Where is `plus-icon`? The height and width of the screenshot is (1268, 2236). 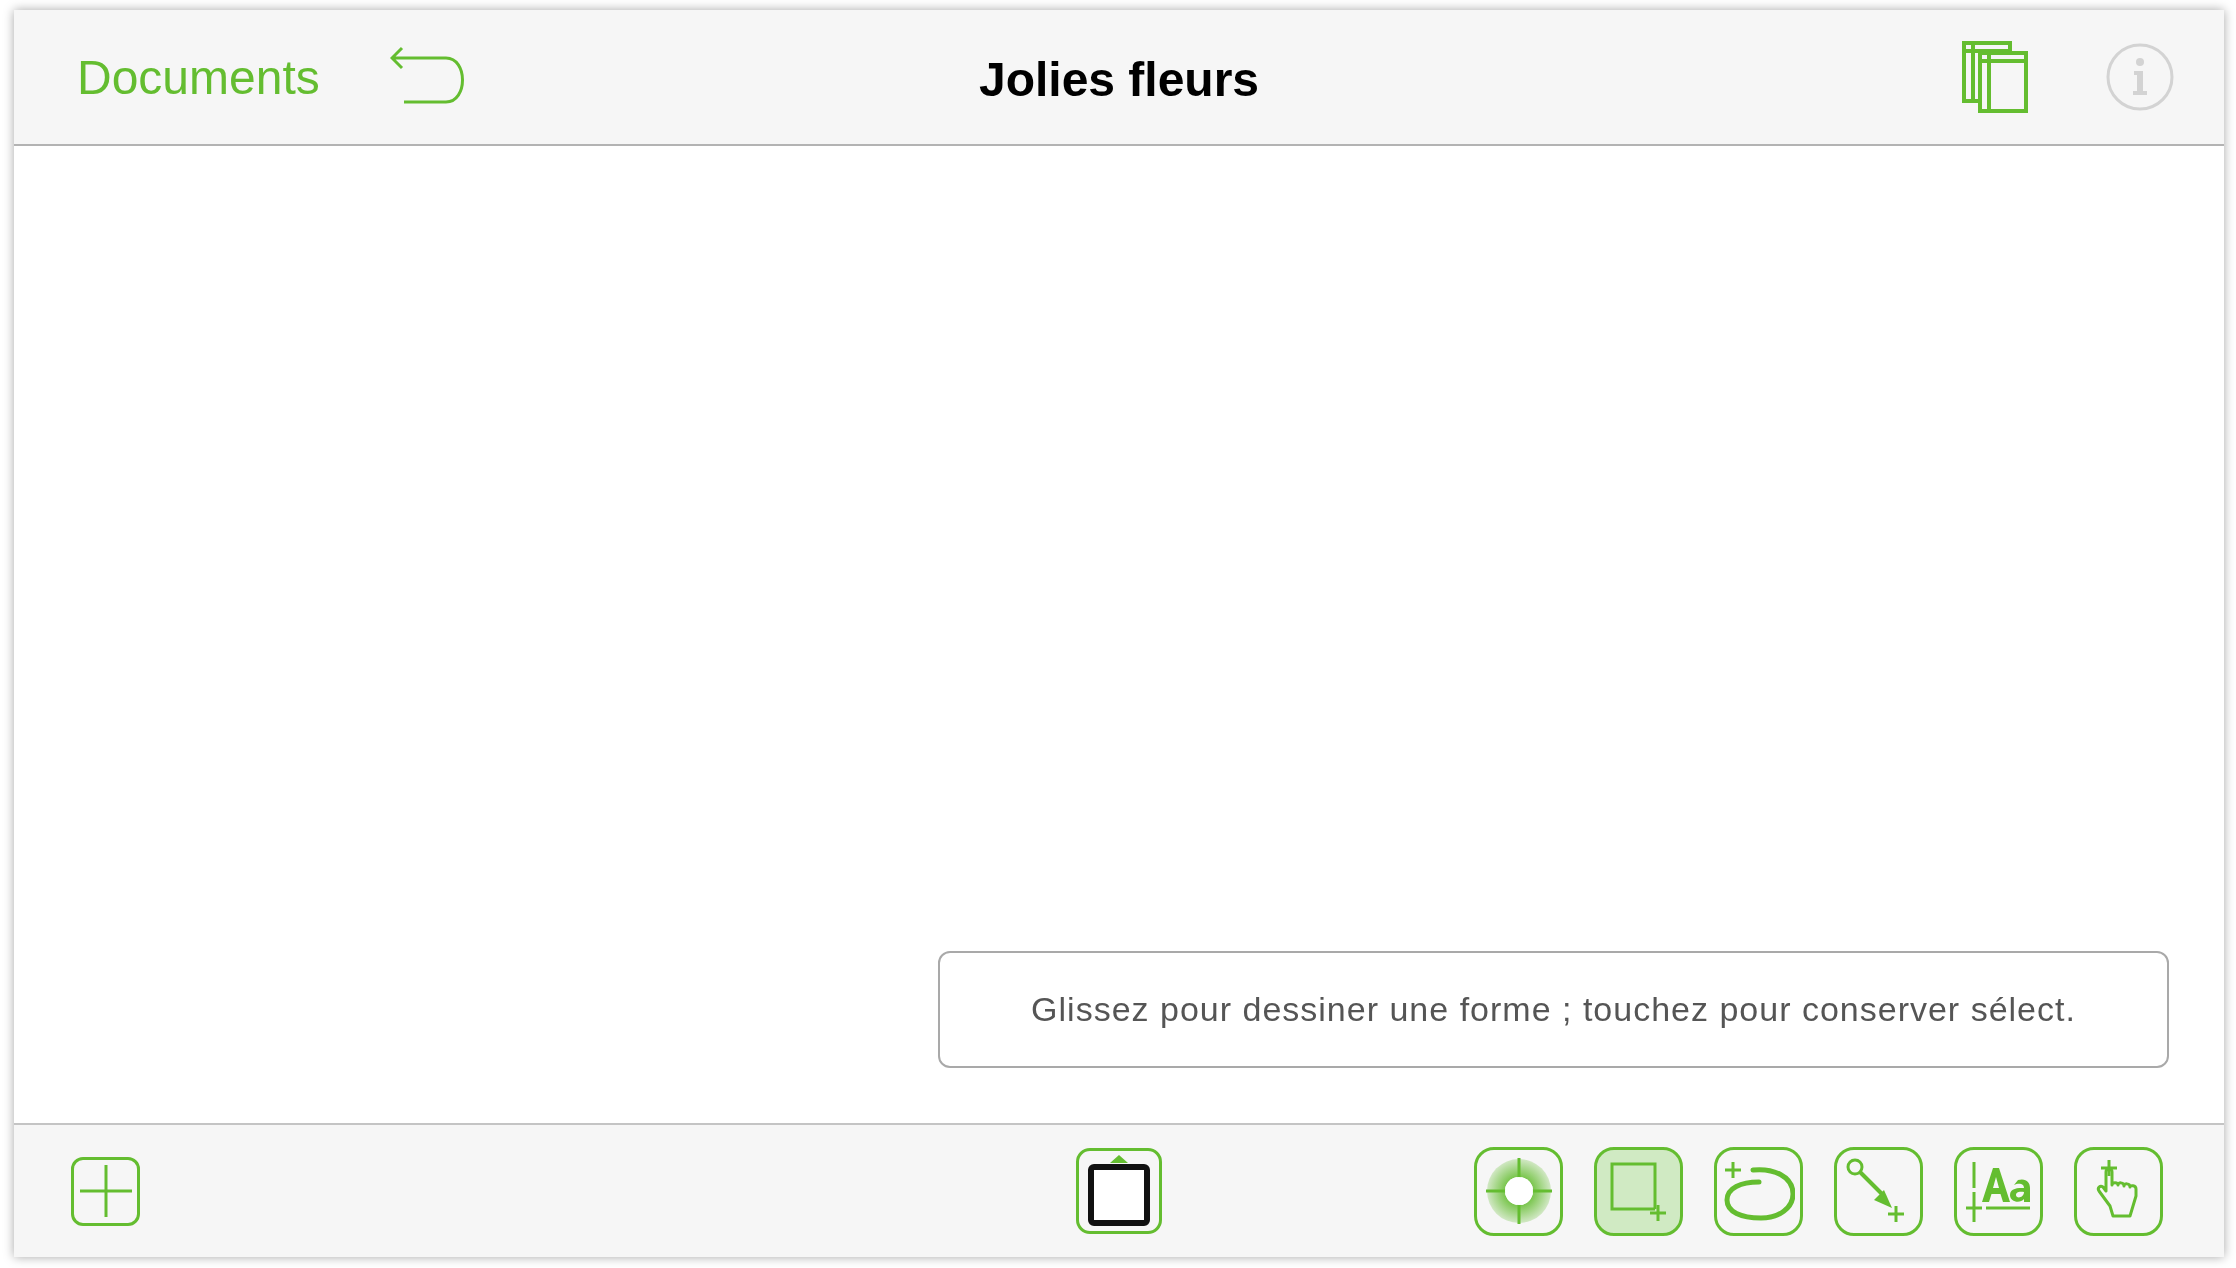 plus-icon is located at coordinates (105, 1191).